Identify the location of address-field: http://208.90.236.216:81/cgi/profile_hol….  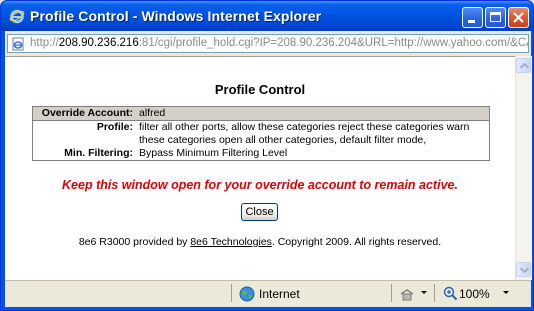
(268, 43).